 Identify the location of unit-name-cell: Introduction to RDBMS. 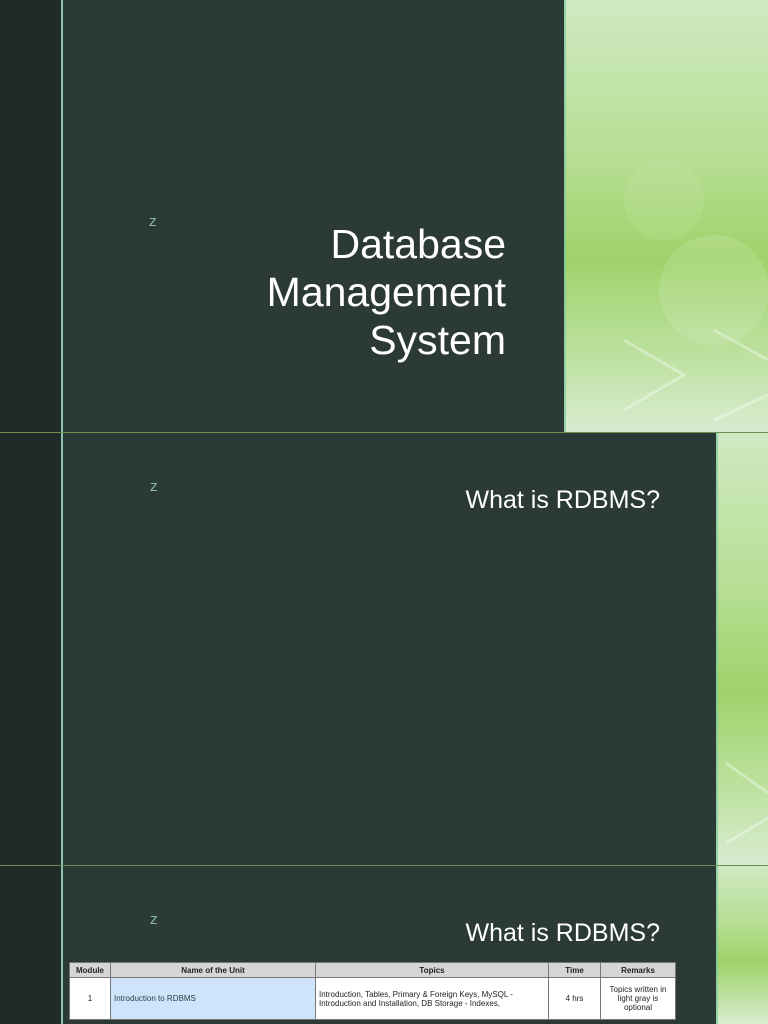
(213, 998).